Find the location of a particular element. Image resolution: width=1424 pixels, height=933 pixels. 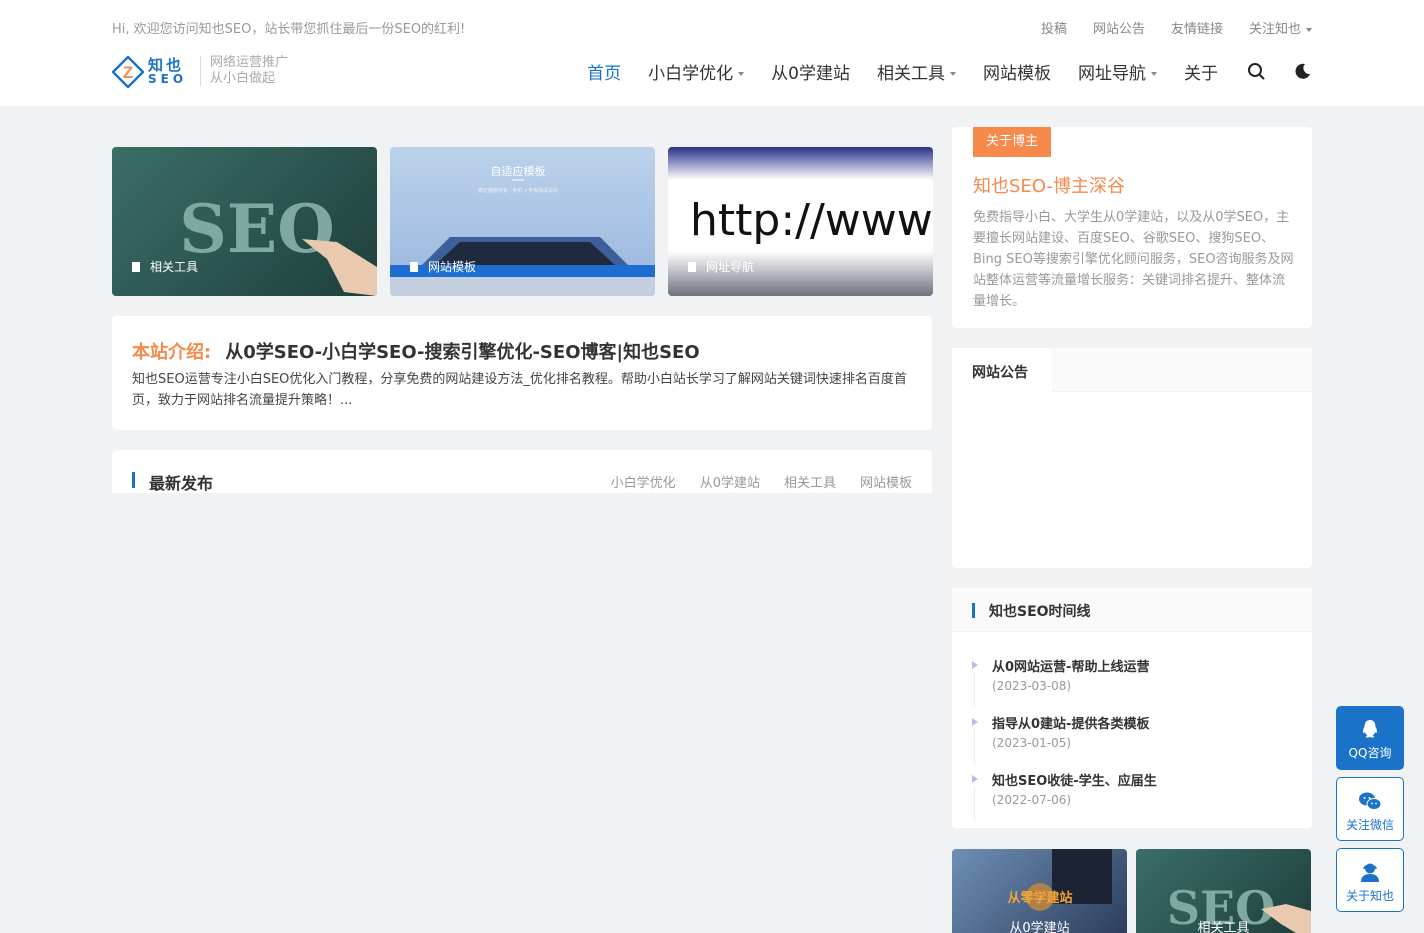

tab-templates: 网站模板 is located at coordinates (886, 481).